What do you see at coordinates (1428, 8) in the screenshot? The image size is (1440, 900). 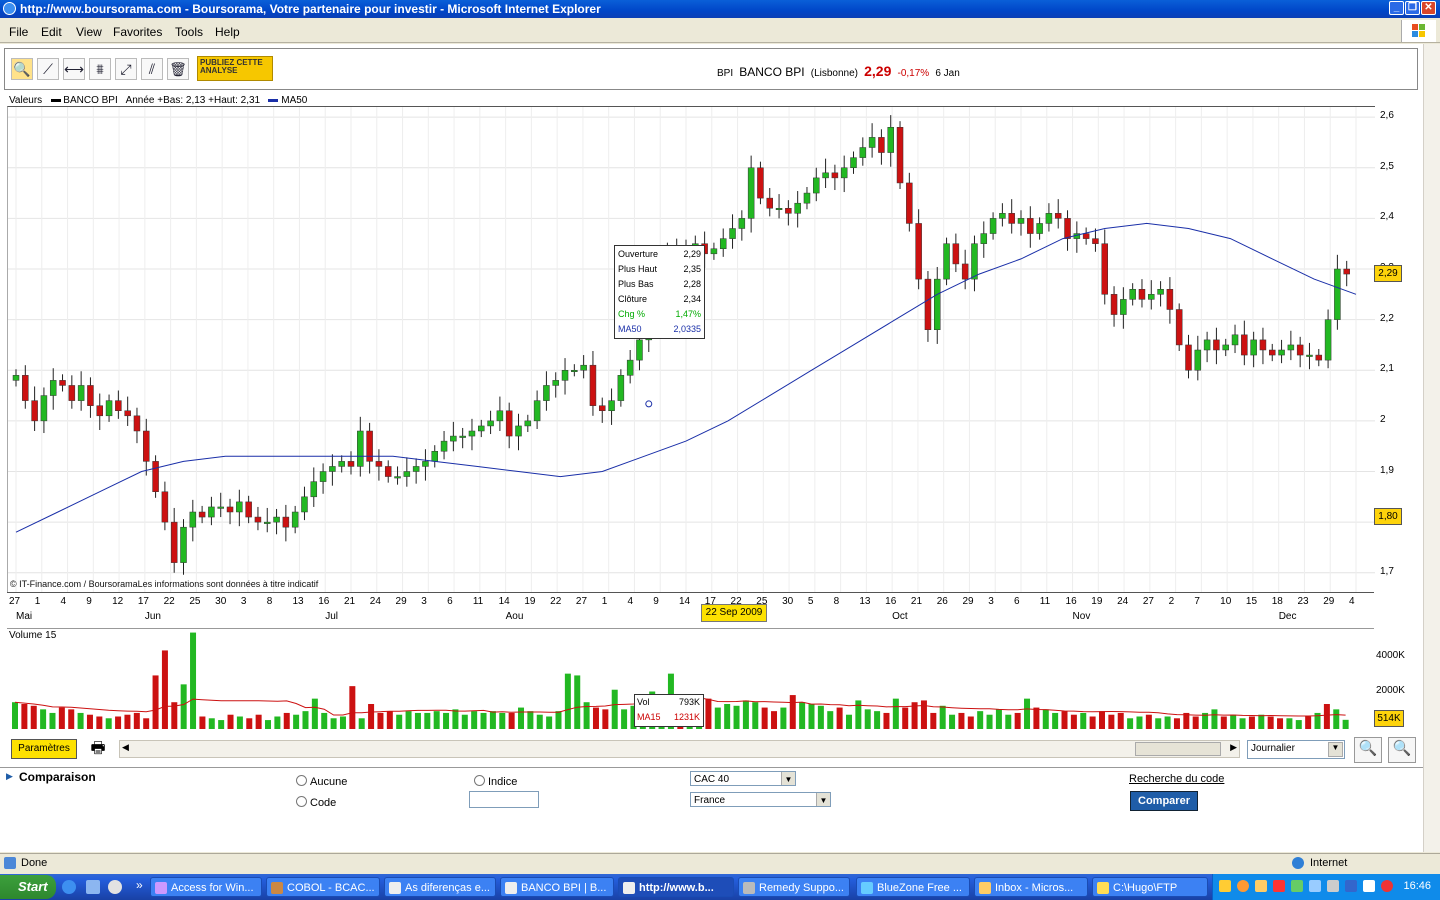 I see `close-button: ✕` at bounding box center [1428, 8].